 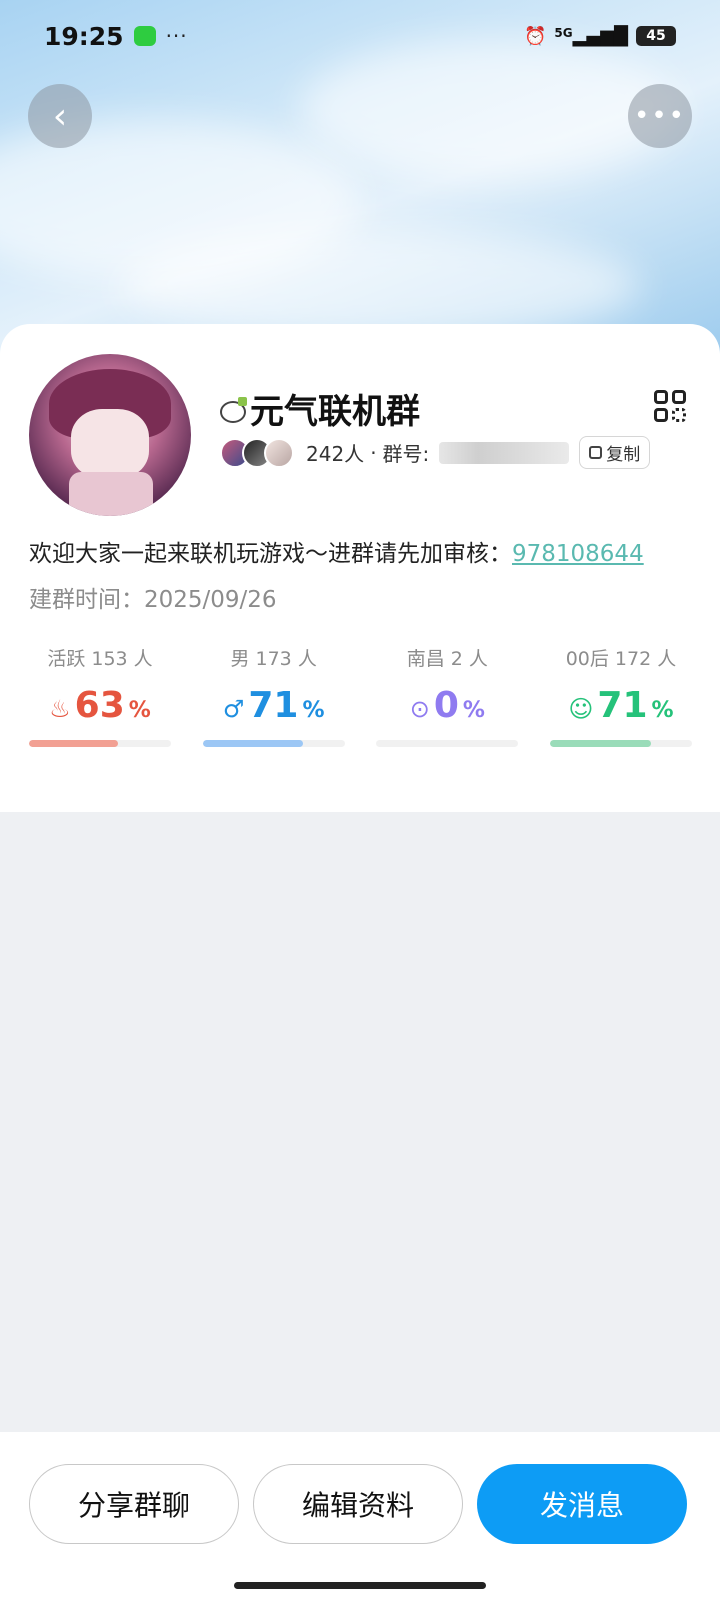 I want to click on copy-label: 复制, so click(x=623, y=455).